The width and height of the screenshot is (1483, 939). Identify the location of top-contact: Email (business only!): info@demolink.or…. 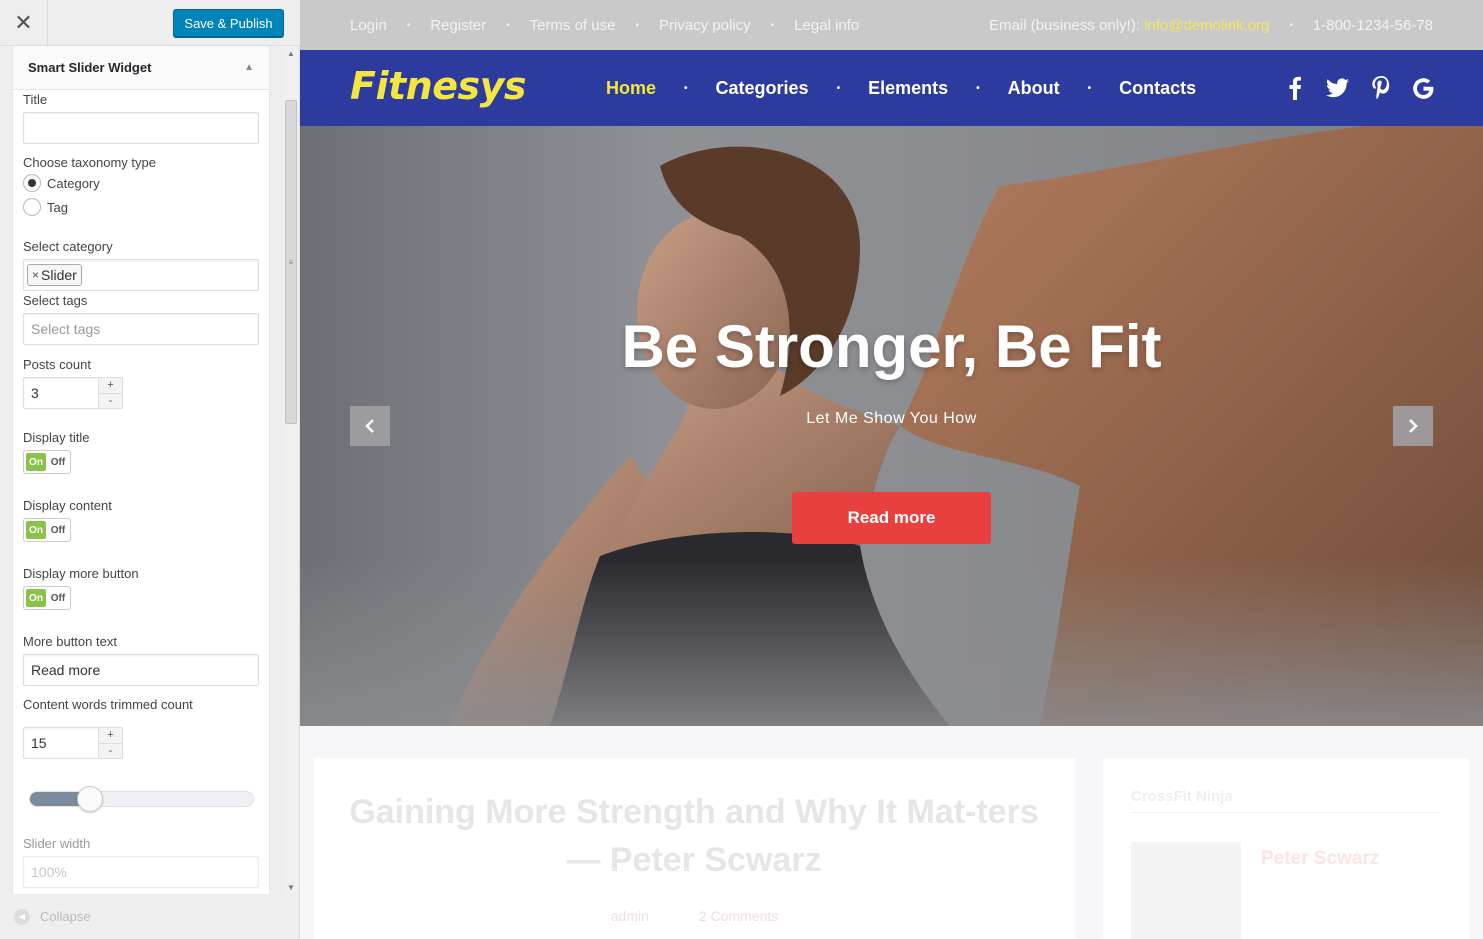
(1211, 25).